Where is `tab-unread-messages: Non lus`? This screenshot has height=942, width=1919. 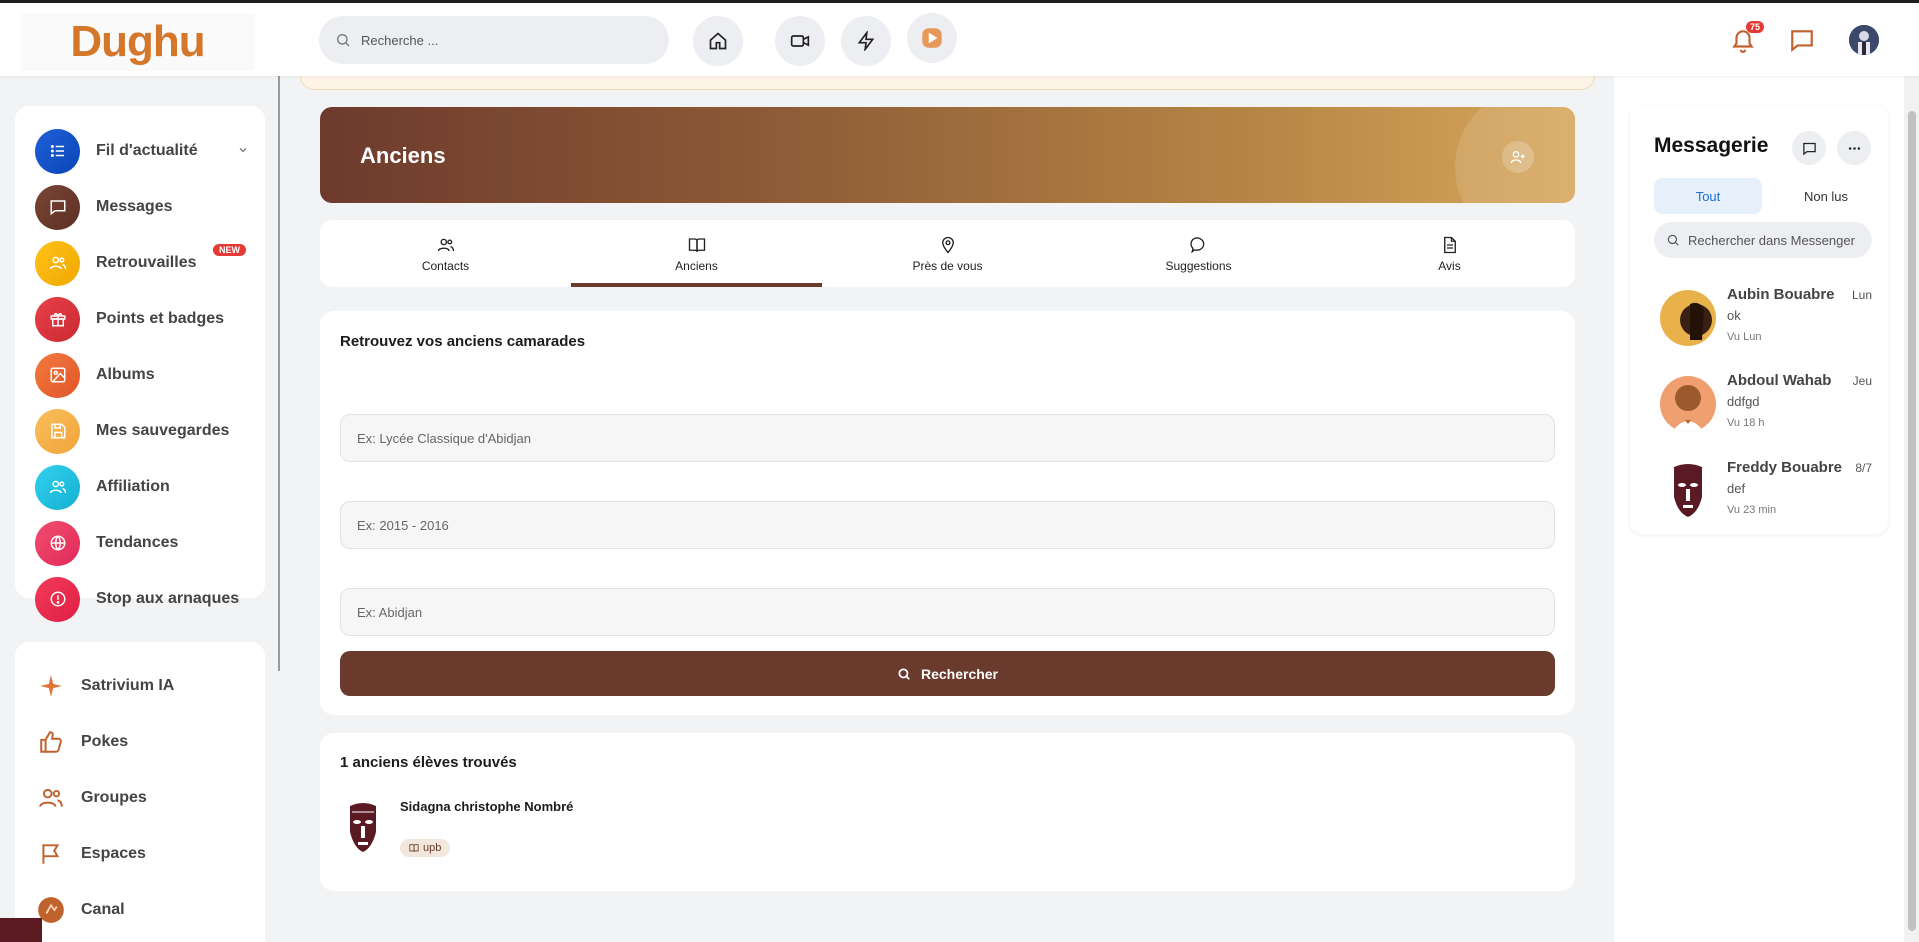 tab-unread-messages: Non lus is located at coordinates (1826, 196).